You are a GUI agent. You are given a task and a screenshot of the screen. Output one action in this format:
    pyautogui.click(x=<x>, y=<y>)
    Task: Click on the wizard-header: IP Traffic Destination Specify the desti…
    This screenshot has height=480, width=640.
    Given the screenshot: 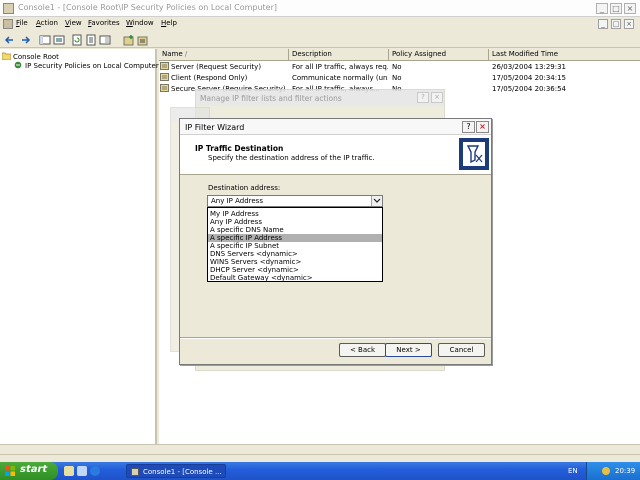 What is the action you would take?
    pyautogui.click(x=335, y=155)
    